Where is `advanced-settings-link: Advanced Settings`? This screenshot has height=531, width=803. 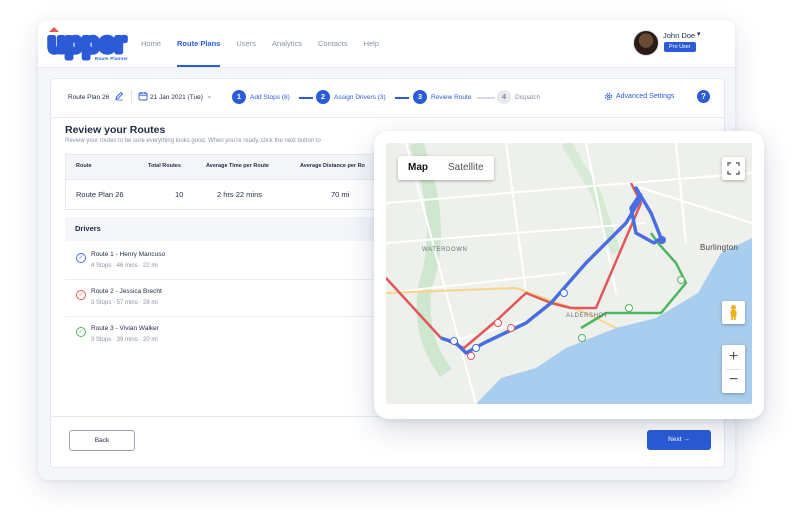 advanced-settings-link: Advanced Settings is located at coordinates (639, 96).